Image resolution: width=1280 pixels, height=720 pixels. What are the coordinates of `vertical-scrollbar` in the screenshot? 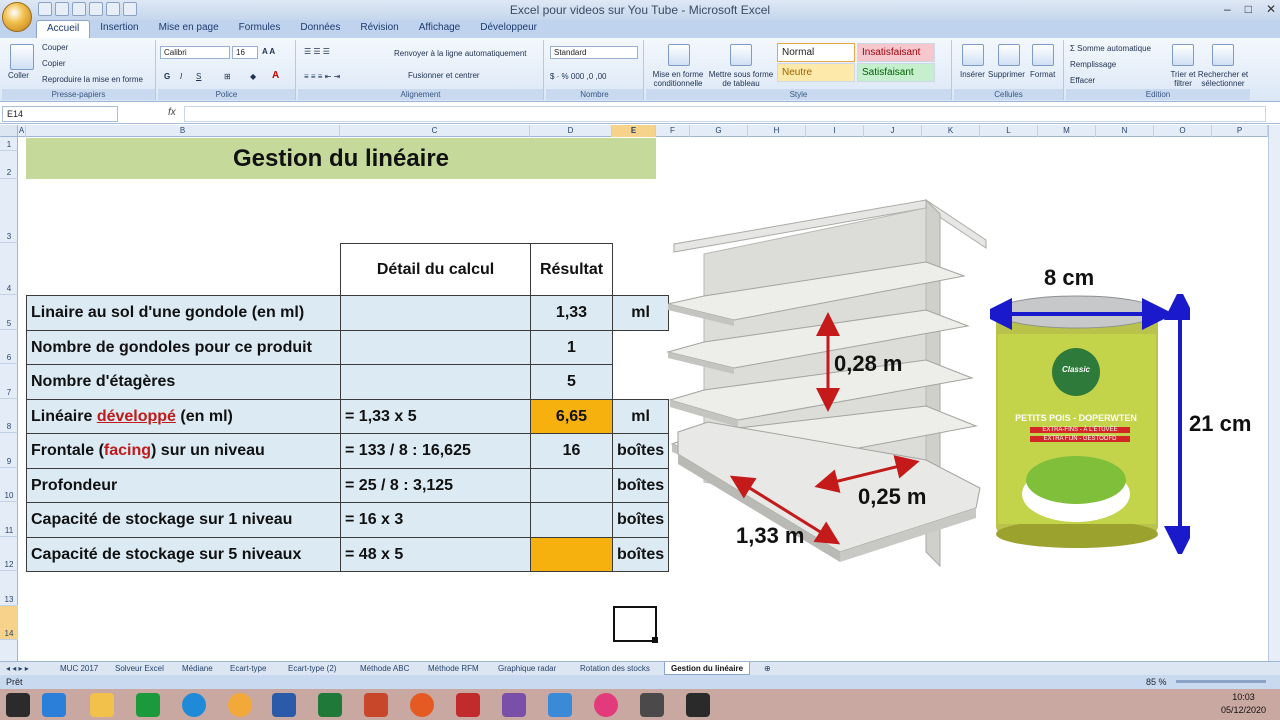 It's located at (1274, 393).